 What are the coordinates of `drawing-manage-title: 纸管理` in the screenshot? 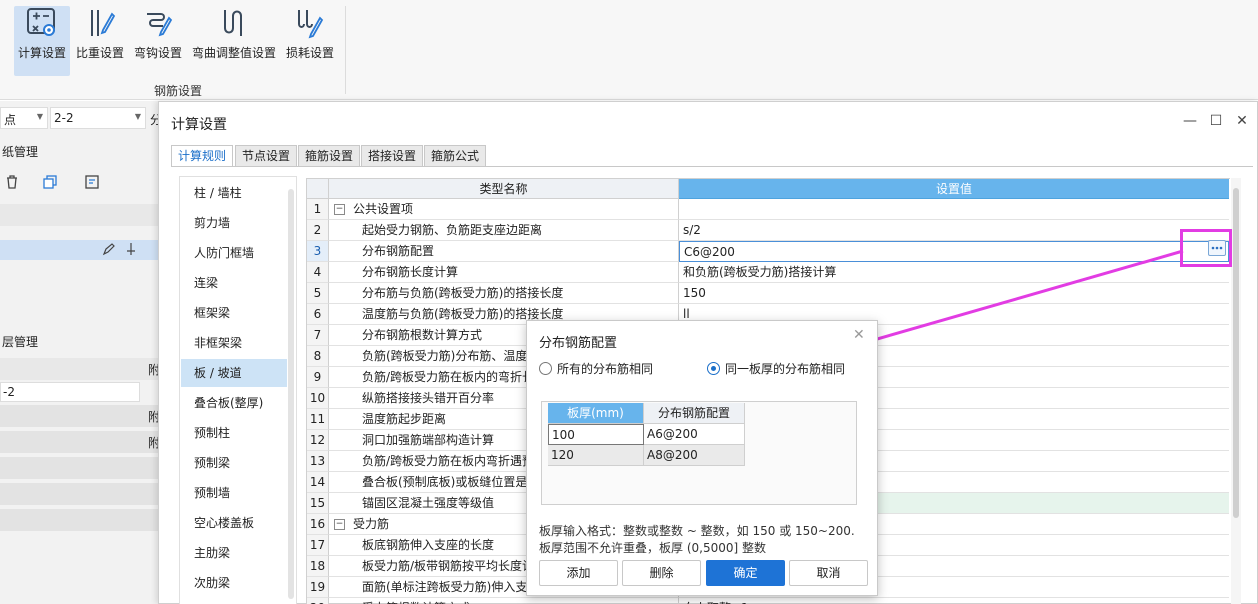 It's located at (20, 152).